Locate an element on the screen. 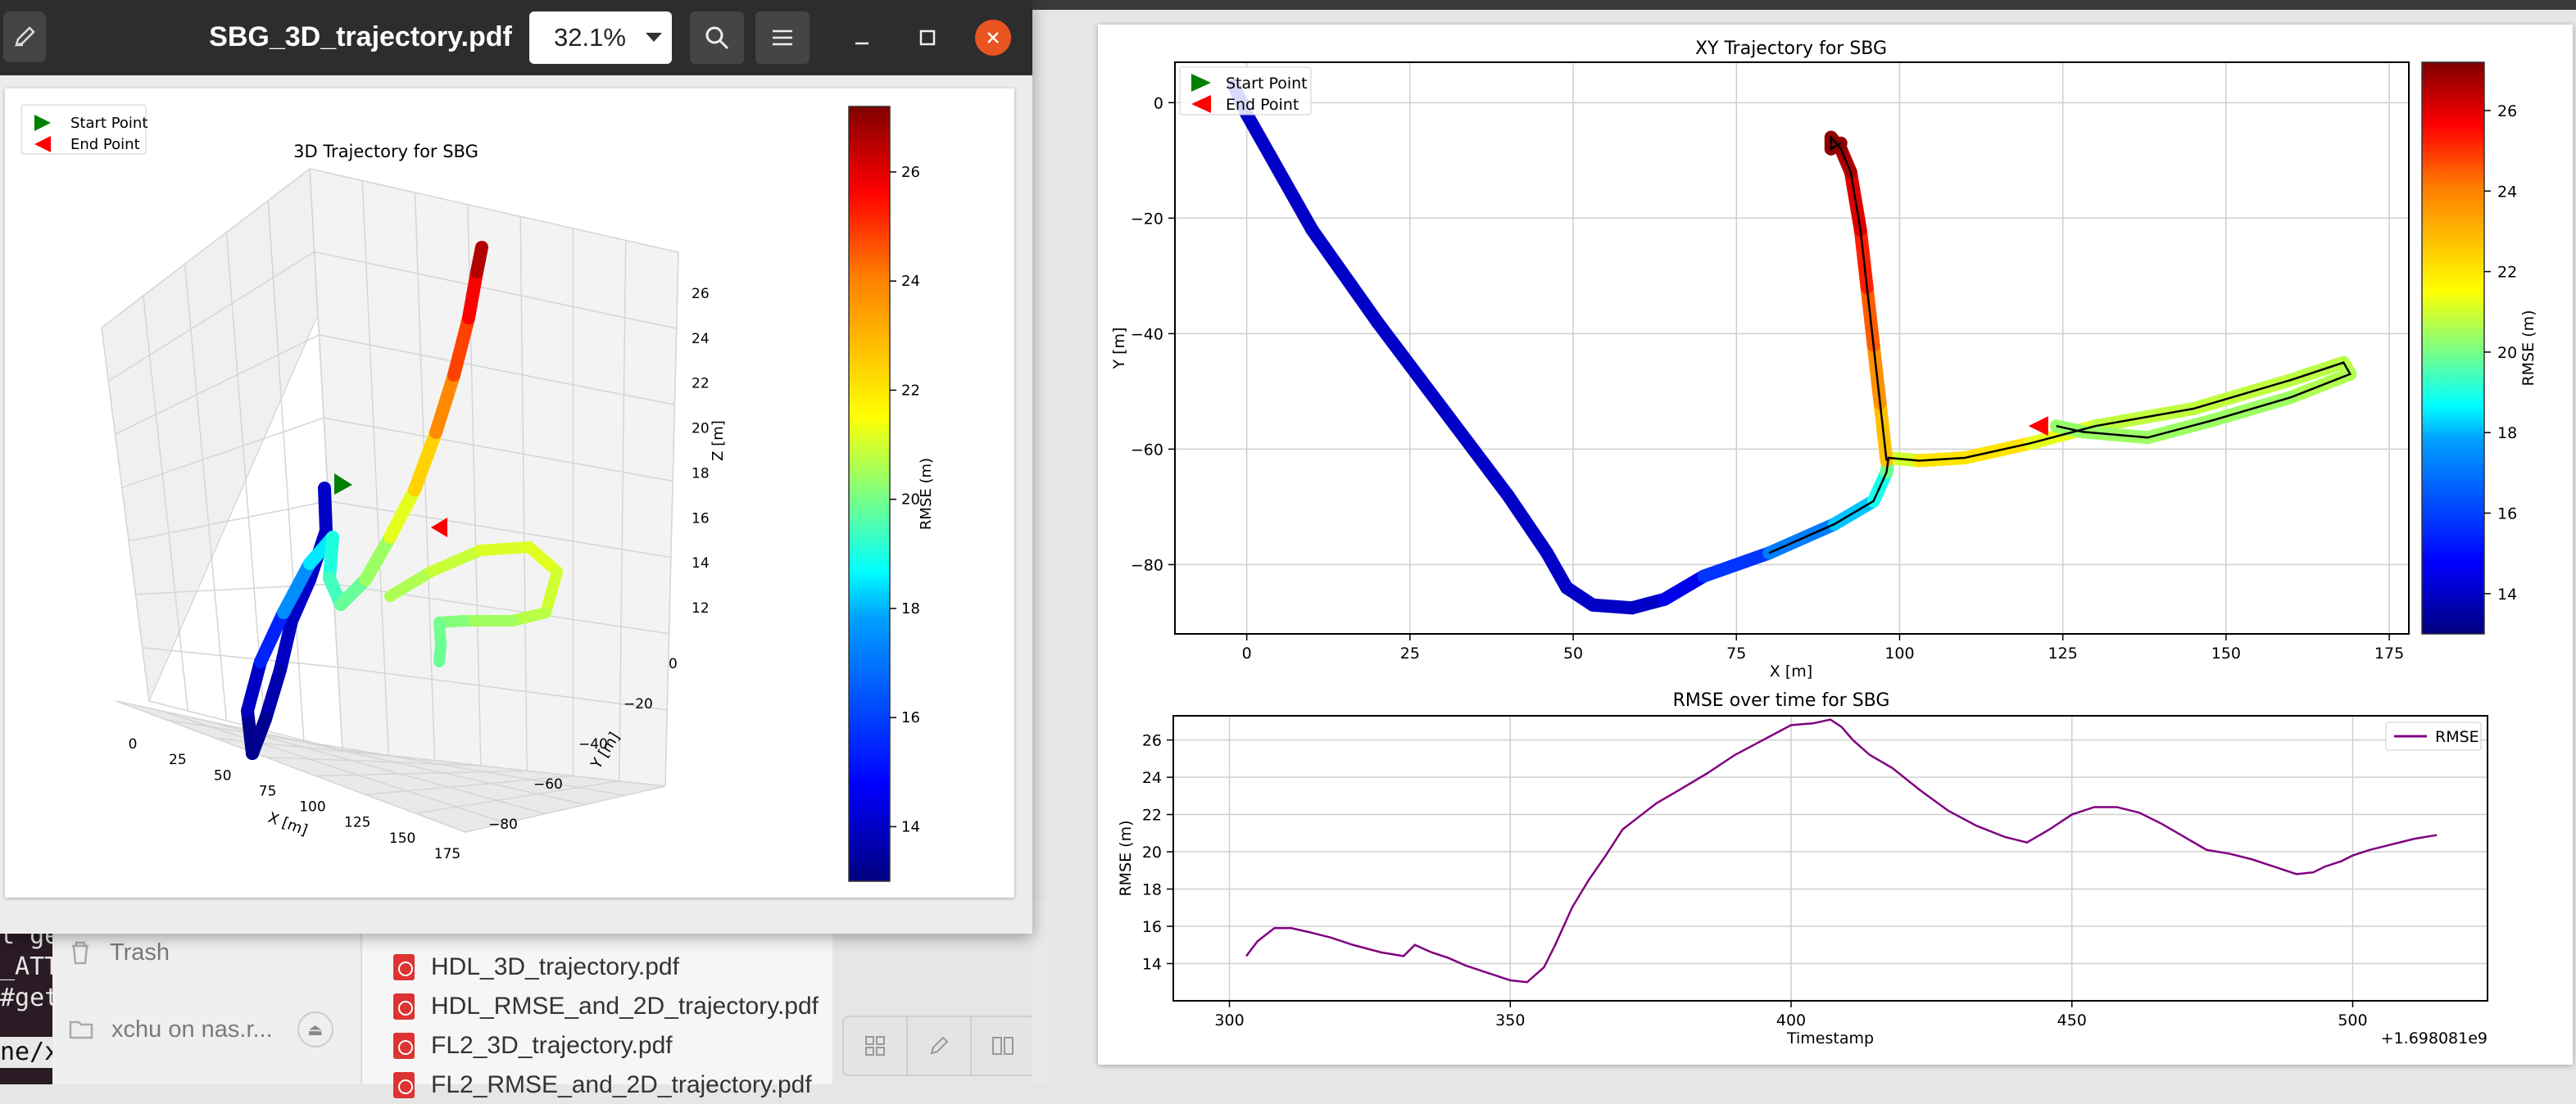  file-name: HDL_RMSE_and_2D_trajectory.pdf is located at coordinates (625, 1006).